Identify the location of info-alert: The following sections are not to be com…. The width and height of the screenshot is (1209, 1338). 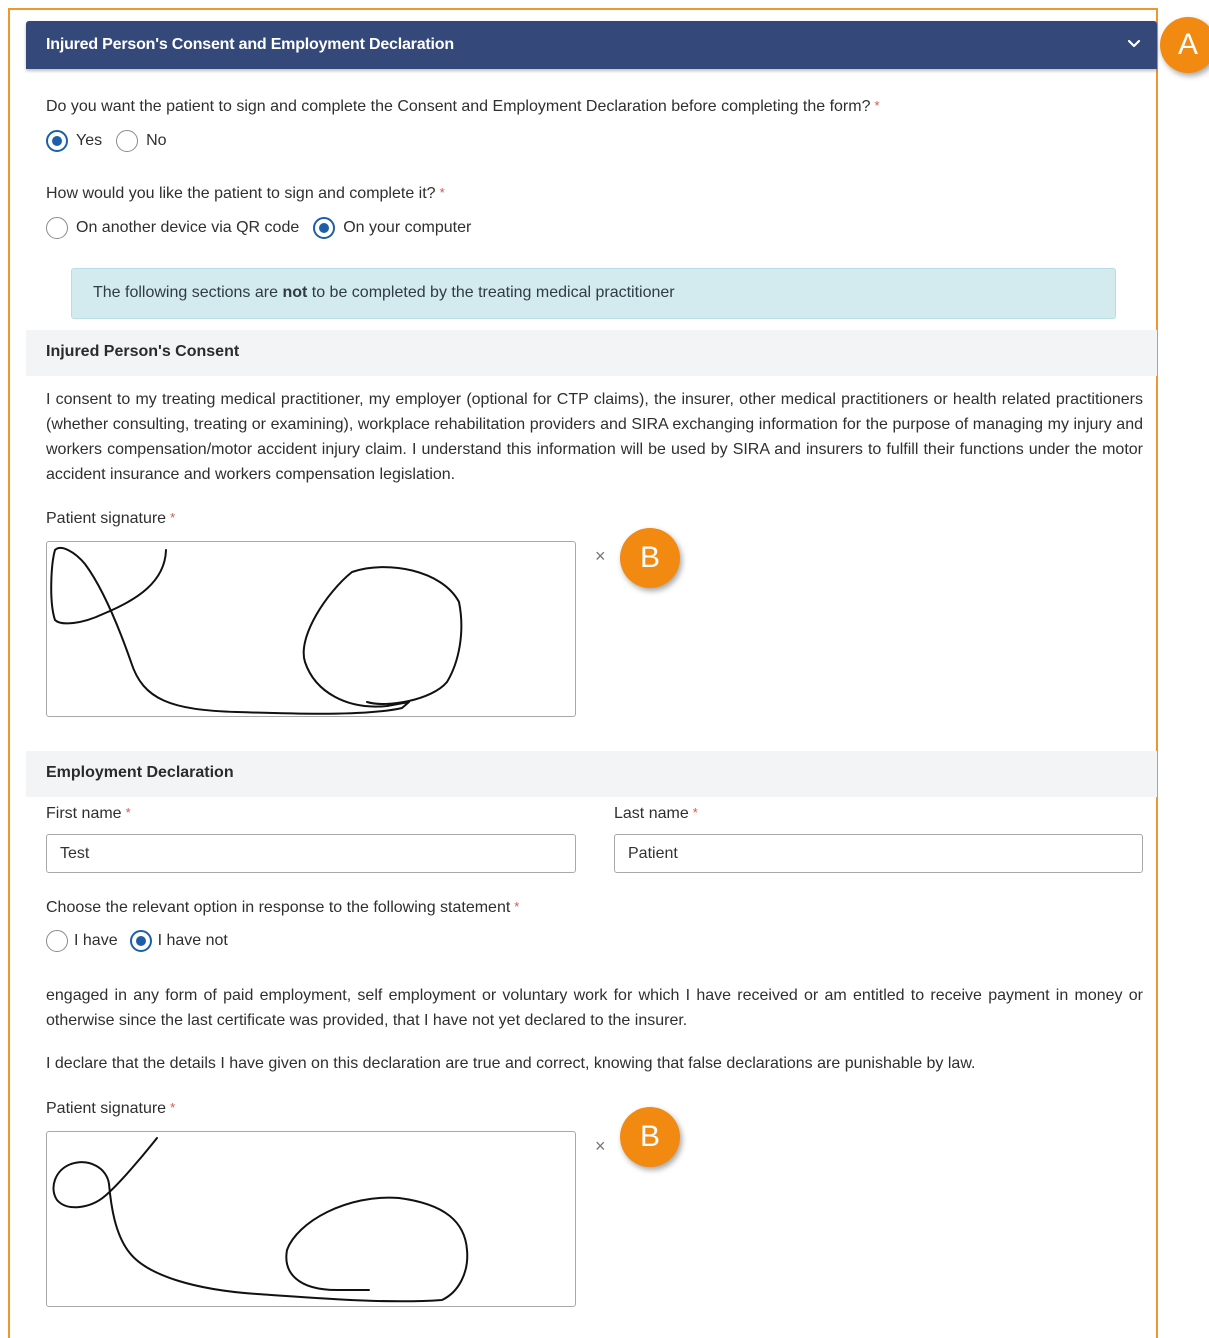
(593, 293).